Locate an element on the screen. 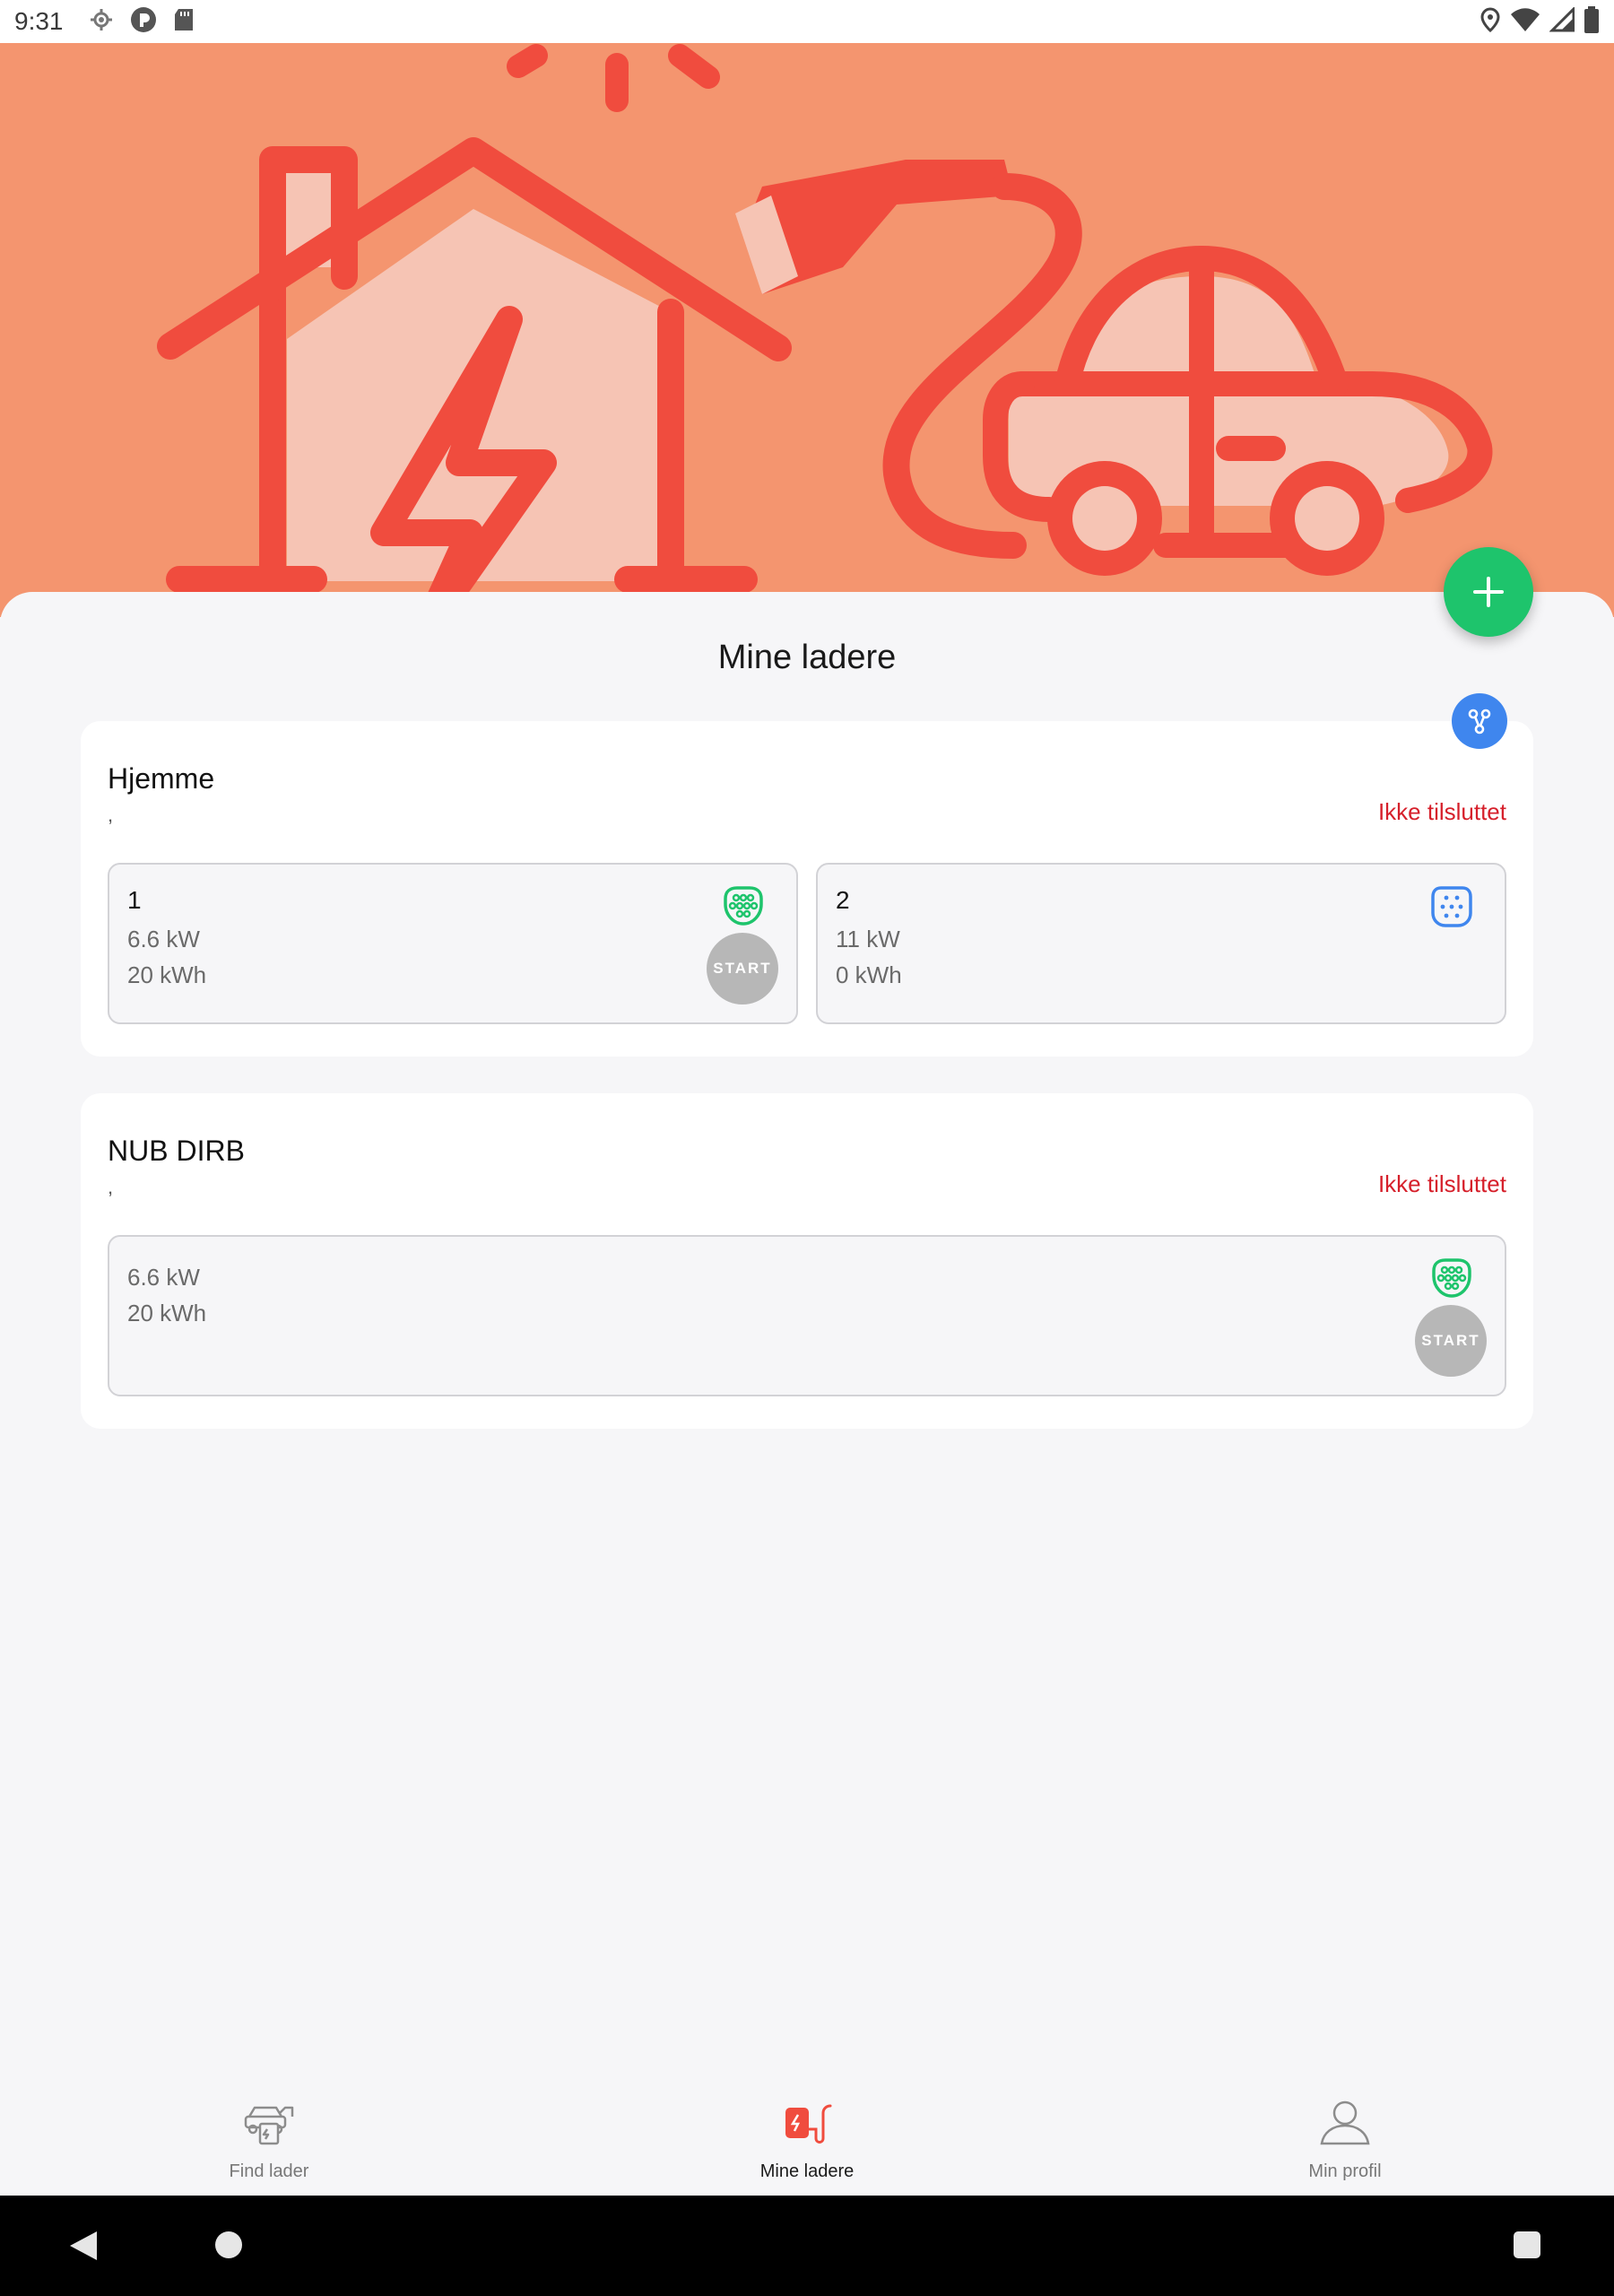 This screenshot has width=1614, height=2296. page-title: Mine ladere is located at coordinates (807, 657).